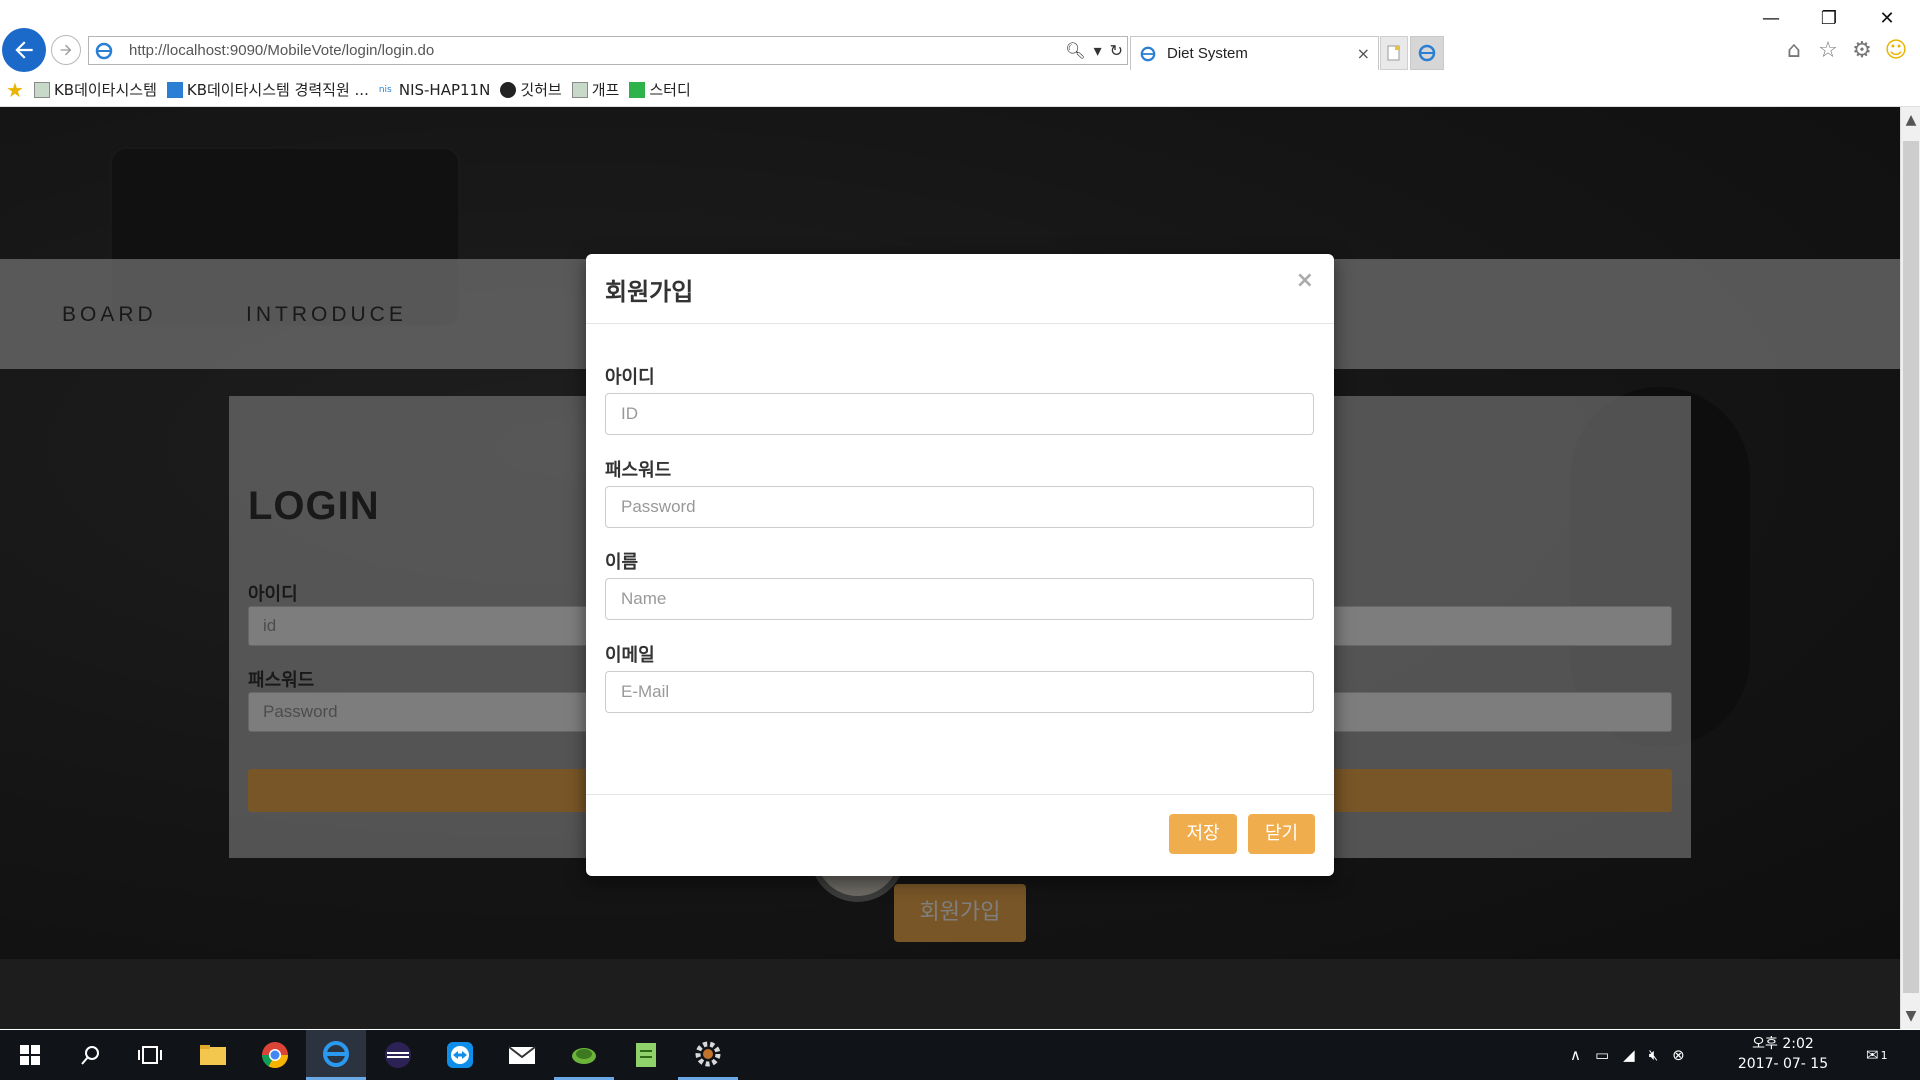  I want to click on taskbar-internet-explorer, so click(336, 1055).